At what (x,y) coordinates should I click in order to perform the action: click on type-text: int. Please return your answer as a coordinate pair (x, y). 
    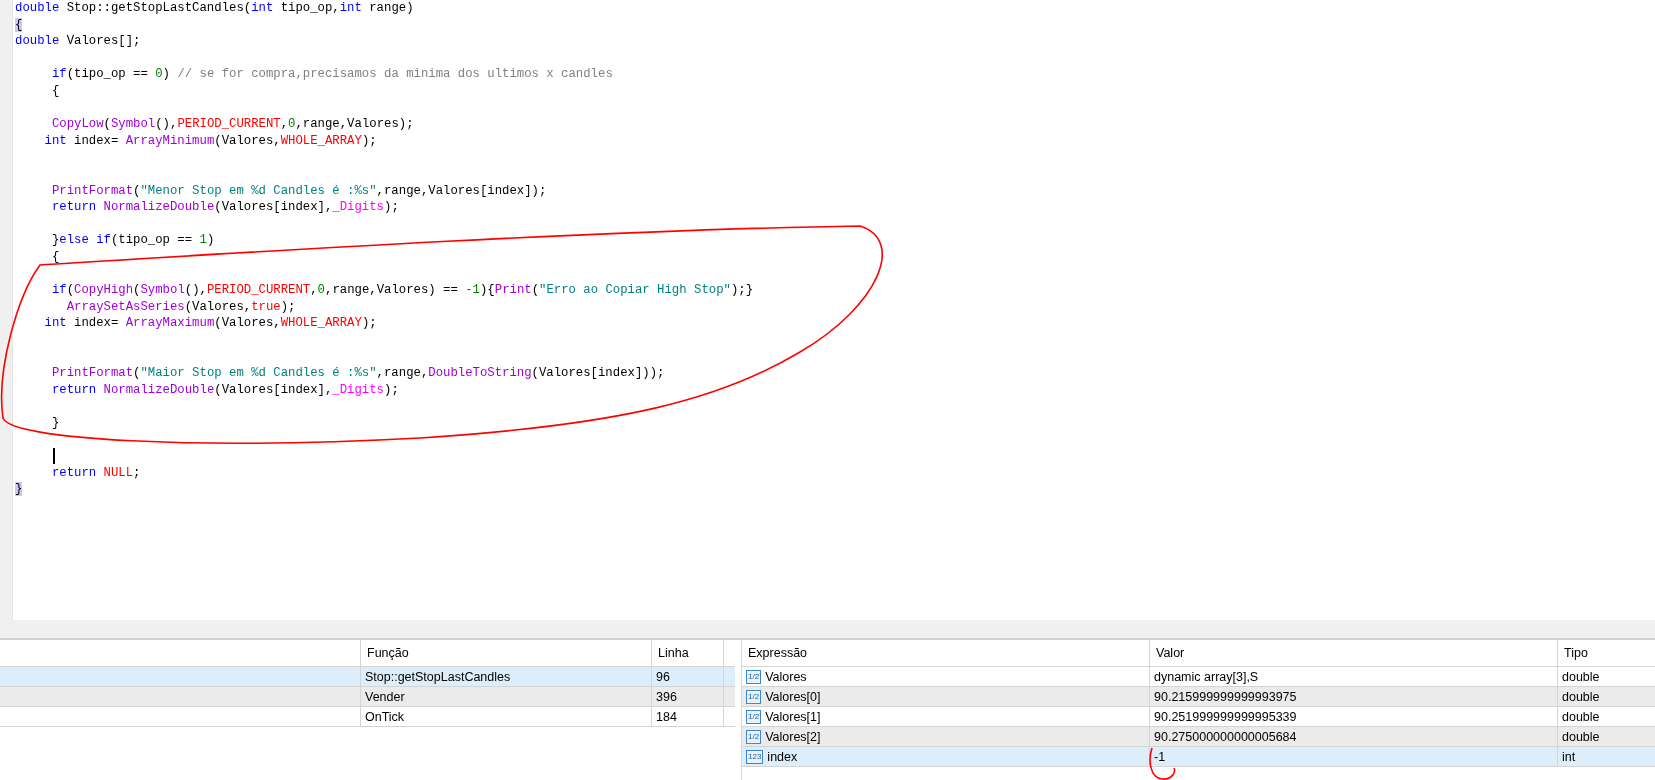
    Looking at the image, I should click on (1569, 757).